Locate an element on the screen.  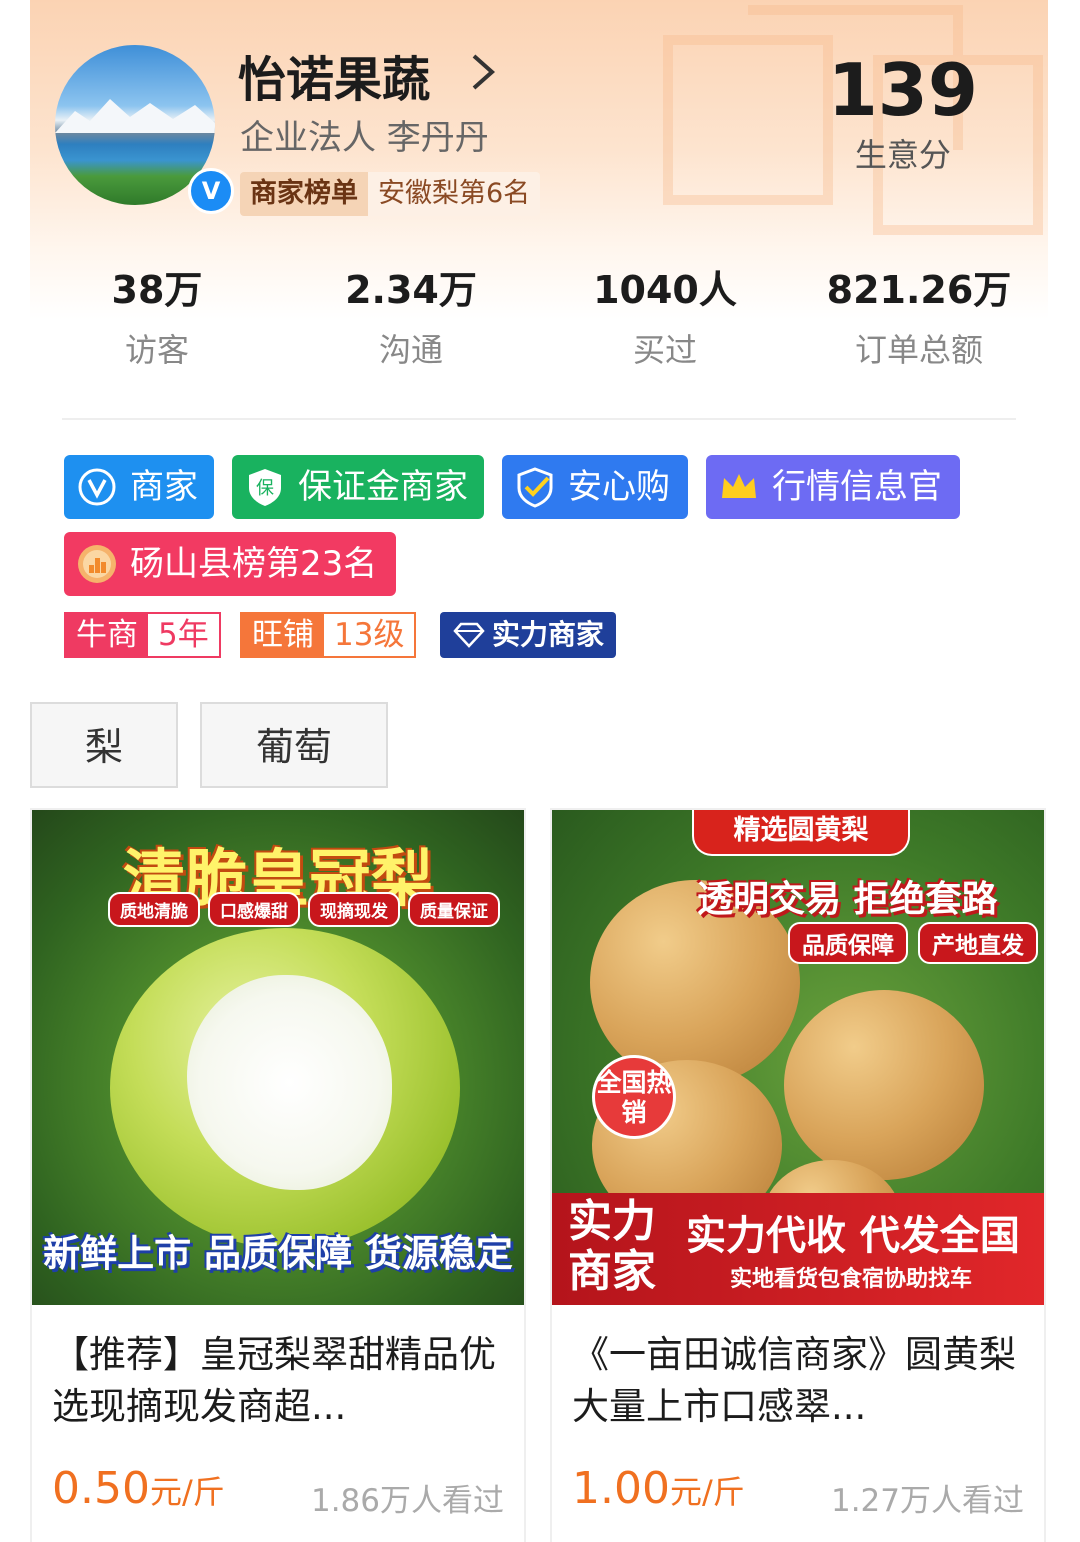
stat-value: 1040人 is located at coordinates (665, 290).